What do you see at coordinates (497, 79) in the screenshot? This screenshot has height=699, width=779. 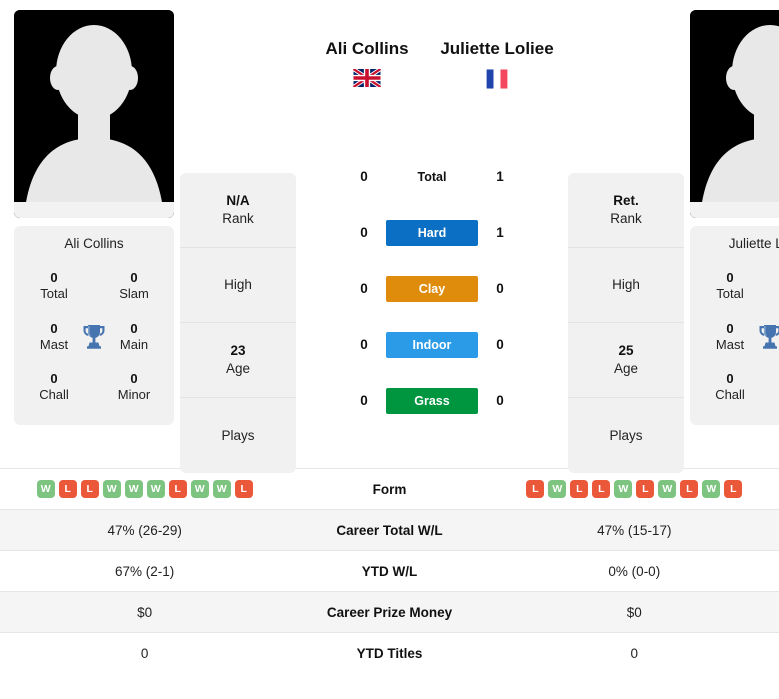 I see `fr-flag-icon` at bounding box center [497, 79].